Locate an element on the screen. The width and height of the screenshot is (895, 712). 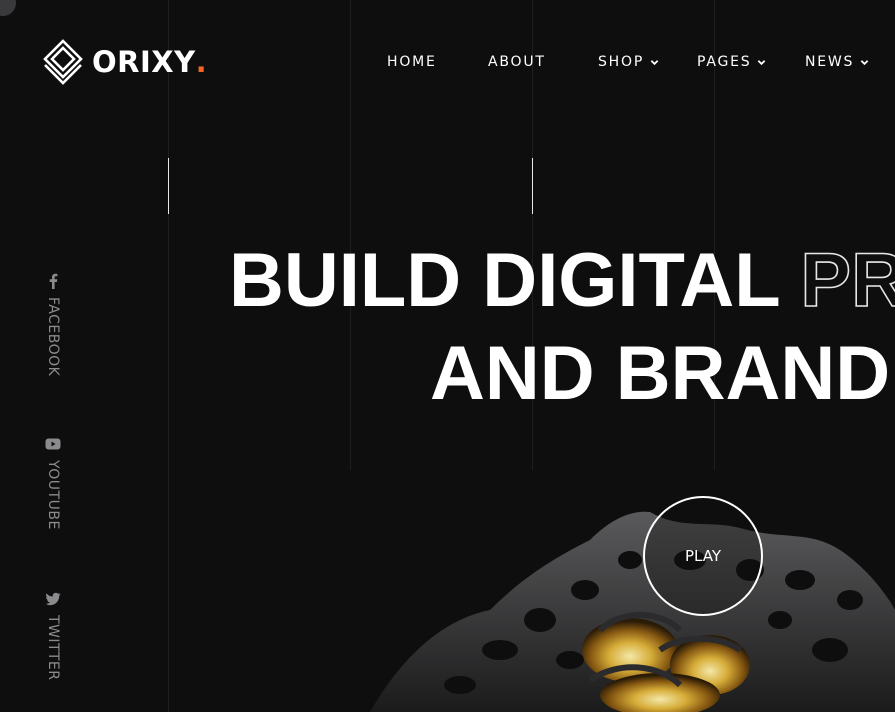
hero-heading-line-2-text: AND BRAND is located at coordinates (660, 373).